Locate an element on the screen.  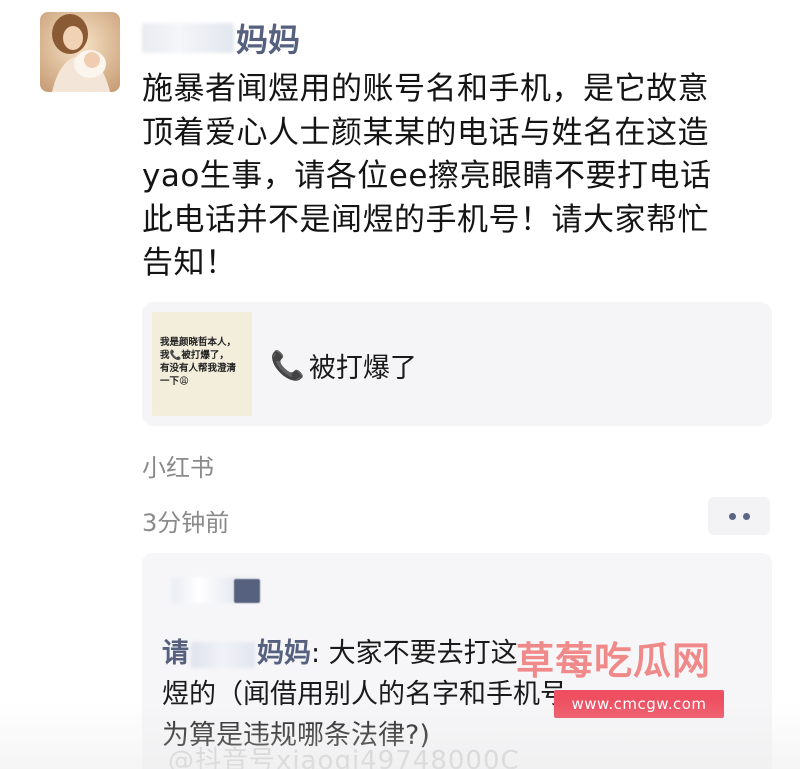
watermark-url: www.cmcgw.com is located at coordinates (639, 704).